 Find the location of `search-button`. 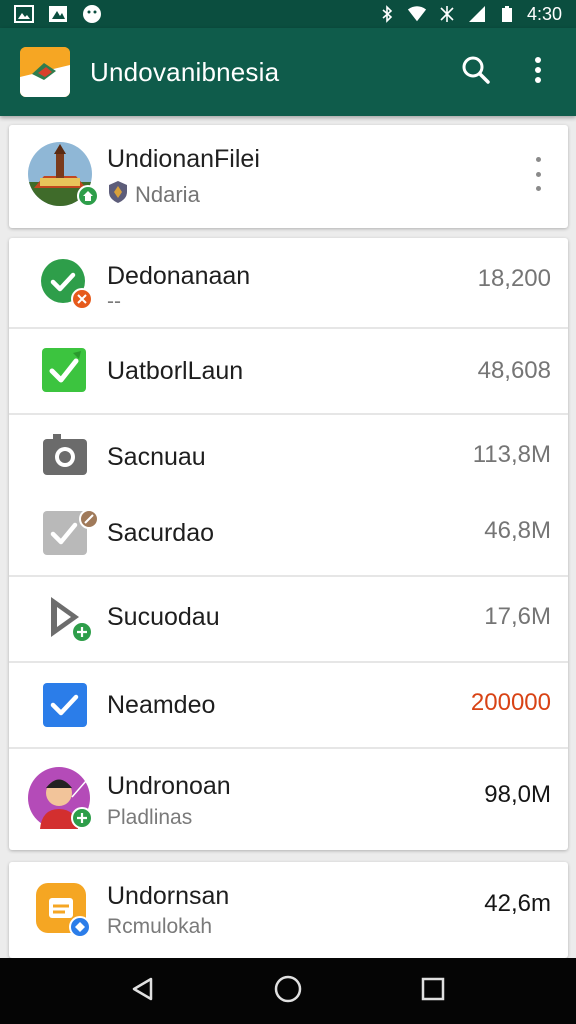

search-button is located at coordinates (476, 72).